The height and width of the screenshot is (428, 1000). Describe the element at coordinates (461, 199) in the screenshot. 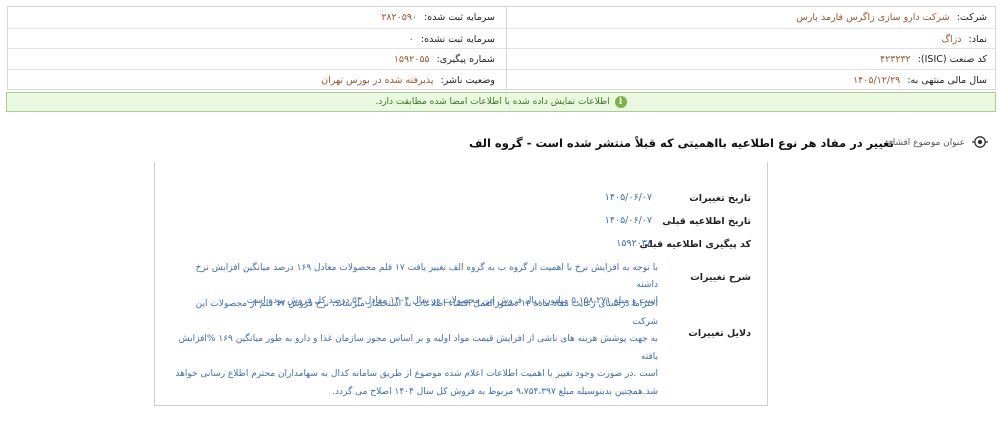

I see `change-date-row: تاریخ تغییرات ۱۴۰۵/۰۶/۰۷` at that location.